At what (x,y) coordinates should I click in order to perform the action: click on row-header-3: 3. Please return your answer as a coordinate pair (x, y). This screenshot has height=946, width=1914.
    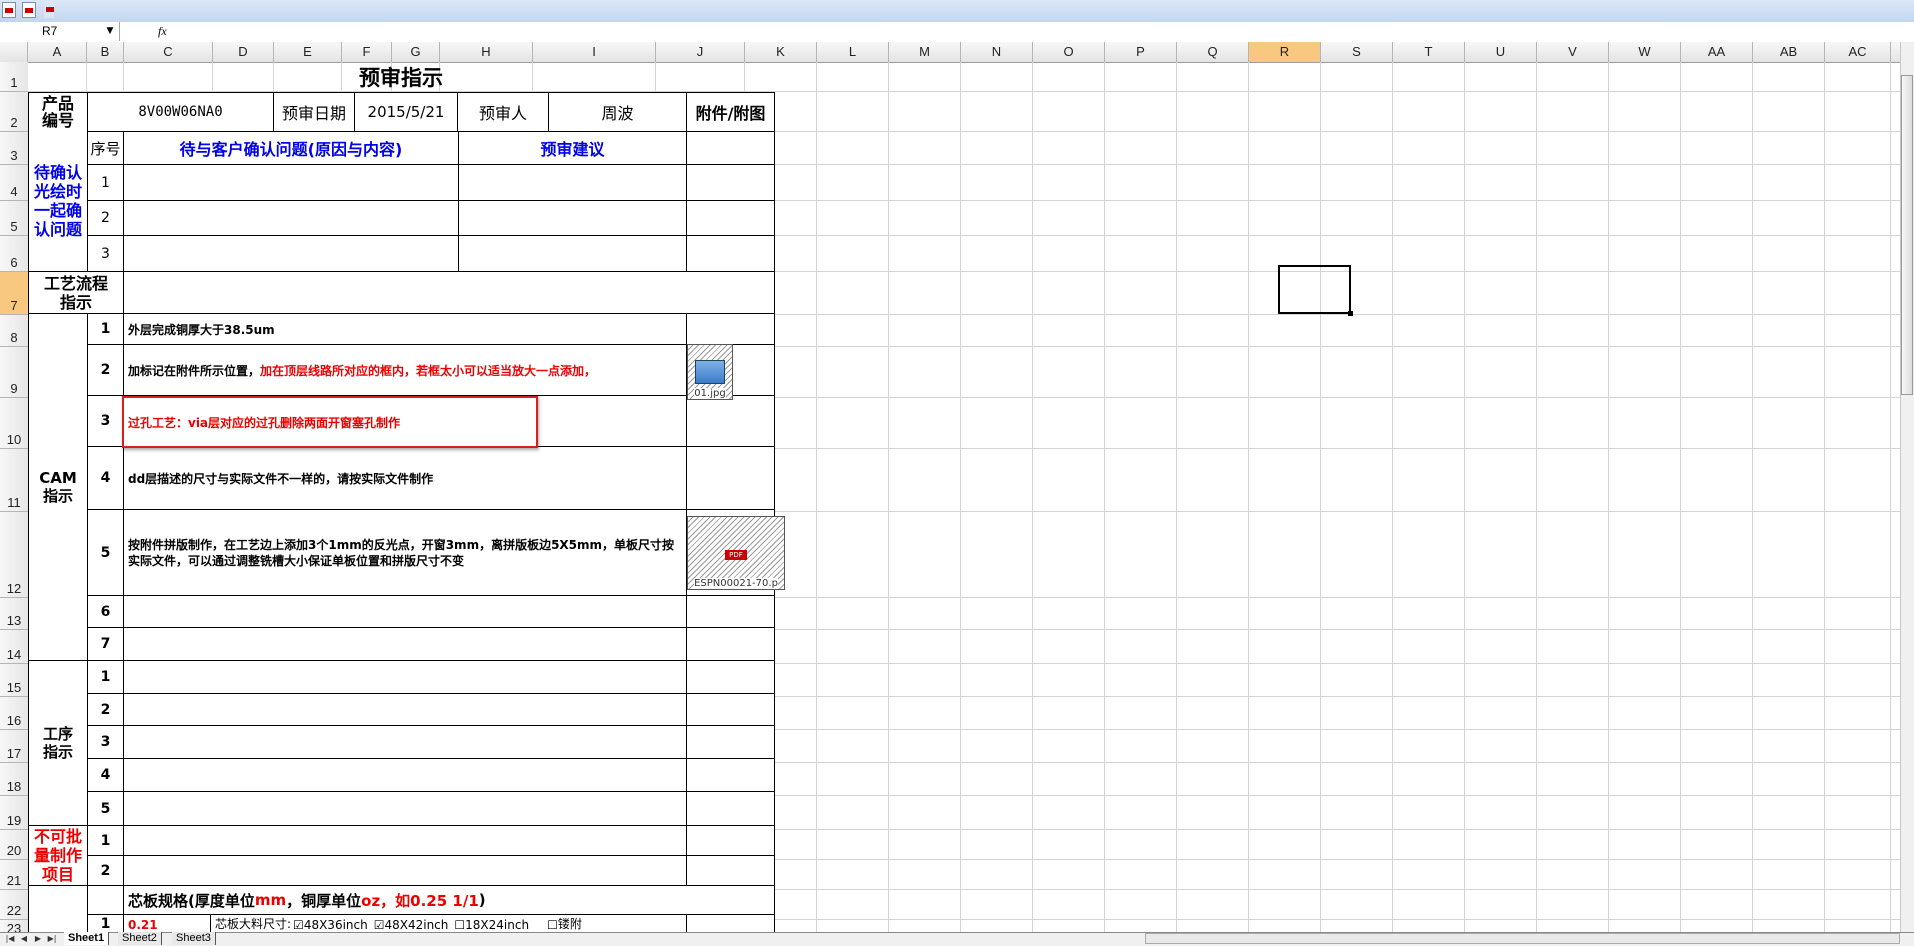
    Looking at the image, I should click on (14, 148).